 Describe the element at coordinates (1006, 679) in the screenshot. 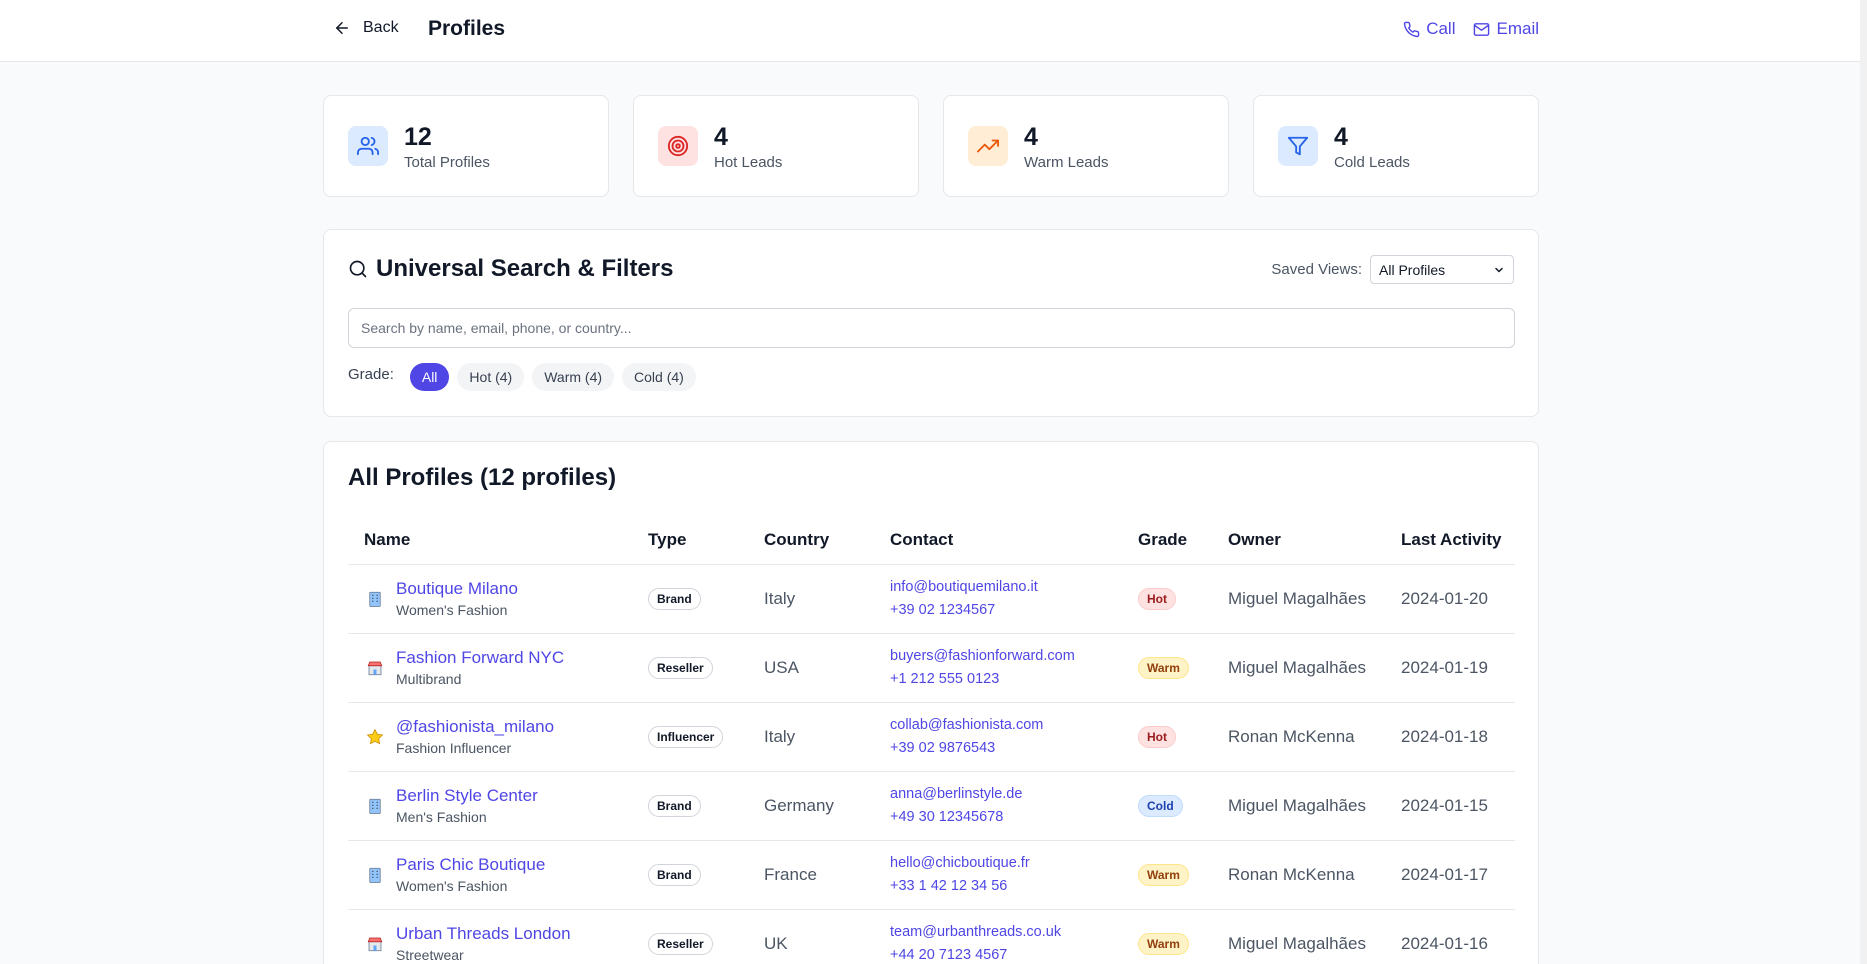

I see `contact-phone-link: +1 212 555 0123` at that location.